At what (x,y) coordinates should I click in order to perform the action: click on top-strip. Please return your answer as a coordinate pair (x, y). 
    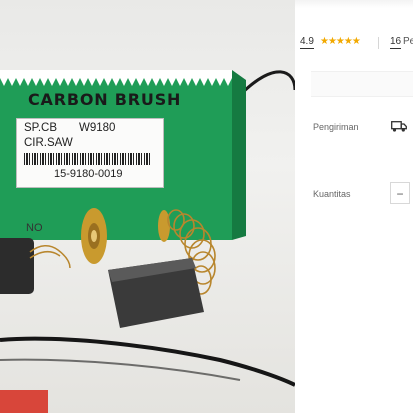
    Looking at the image, I should click on (354, 4).